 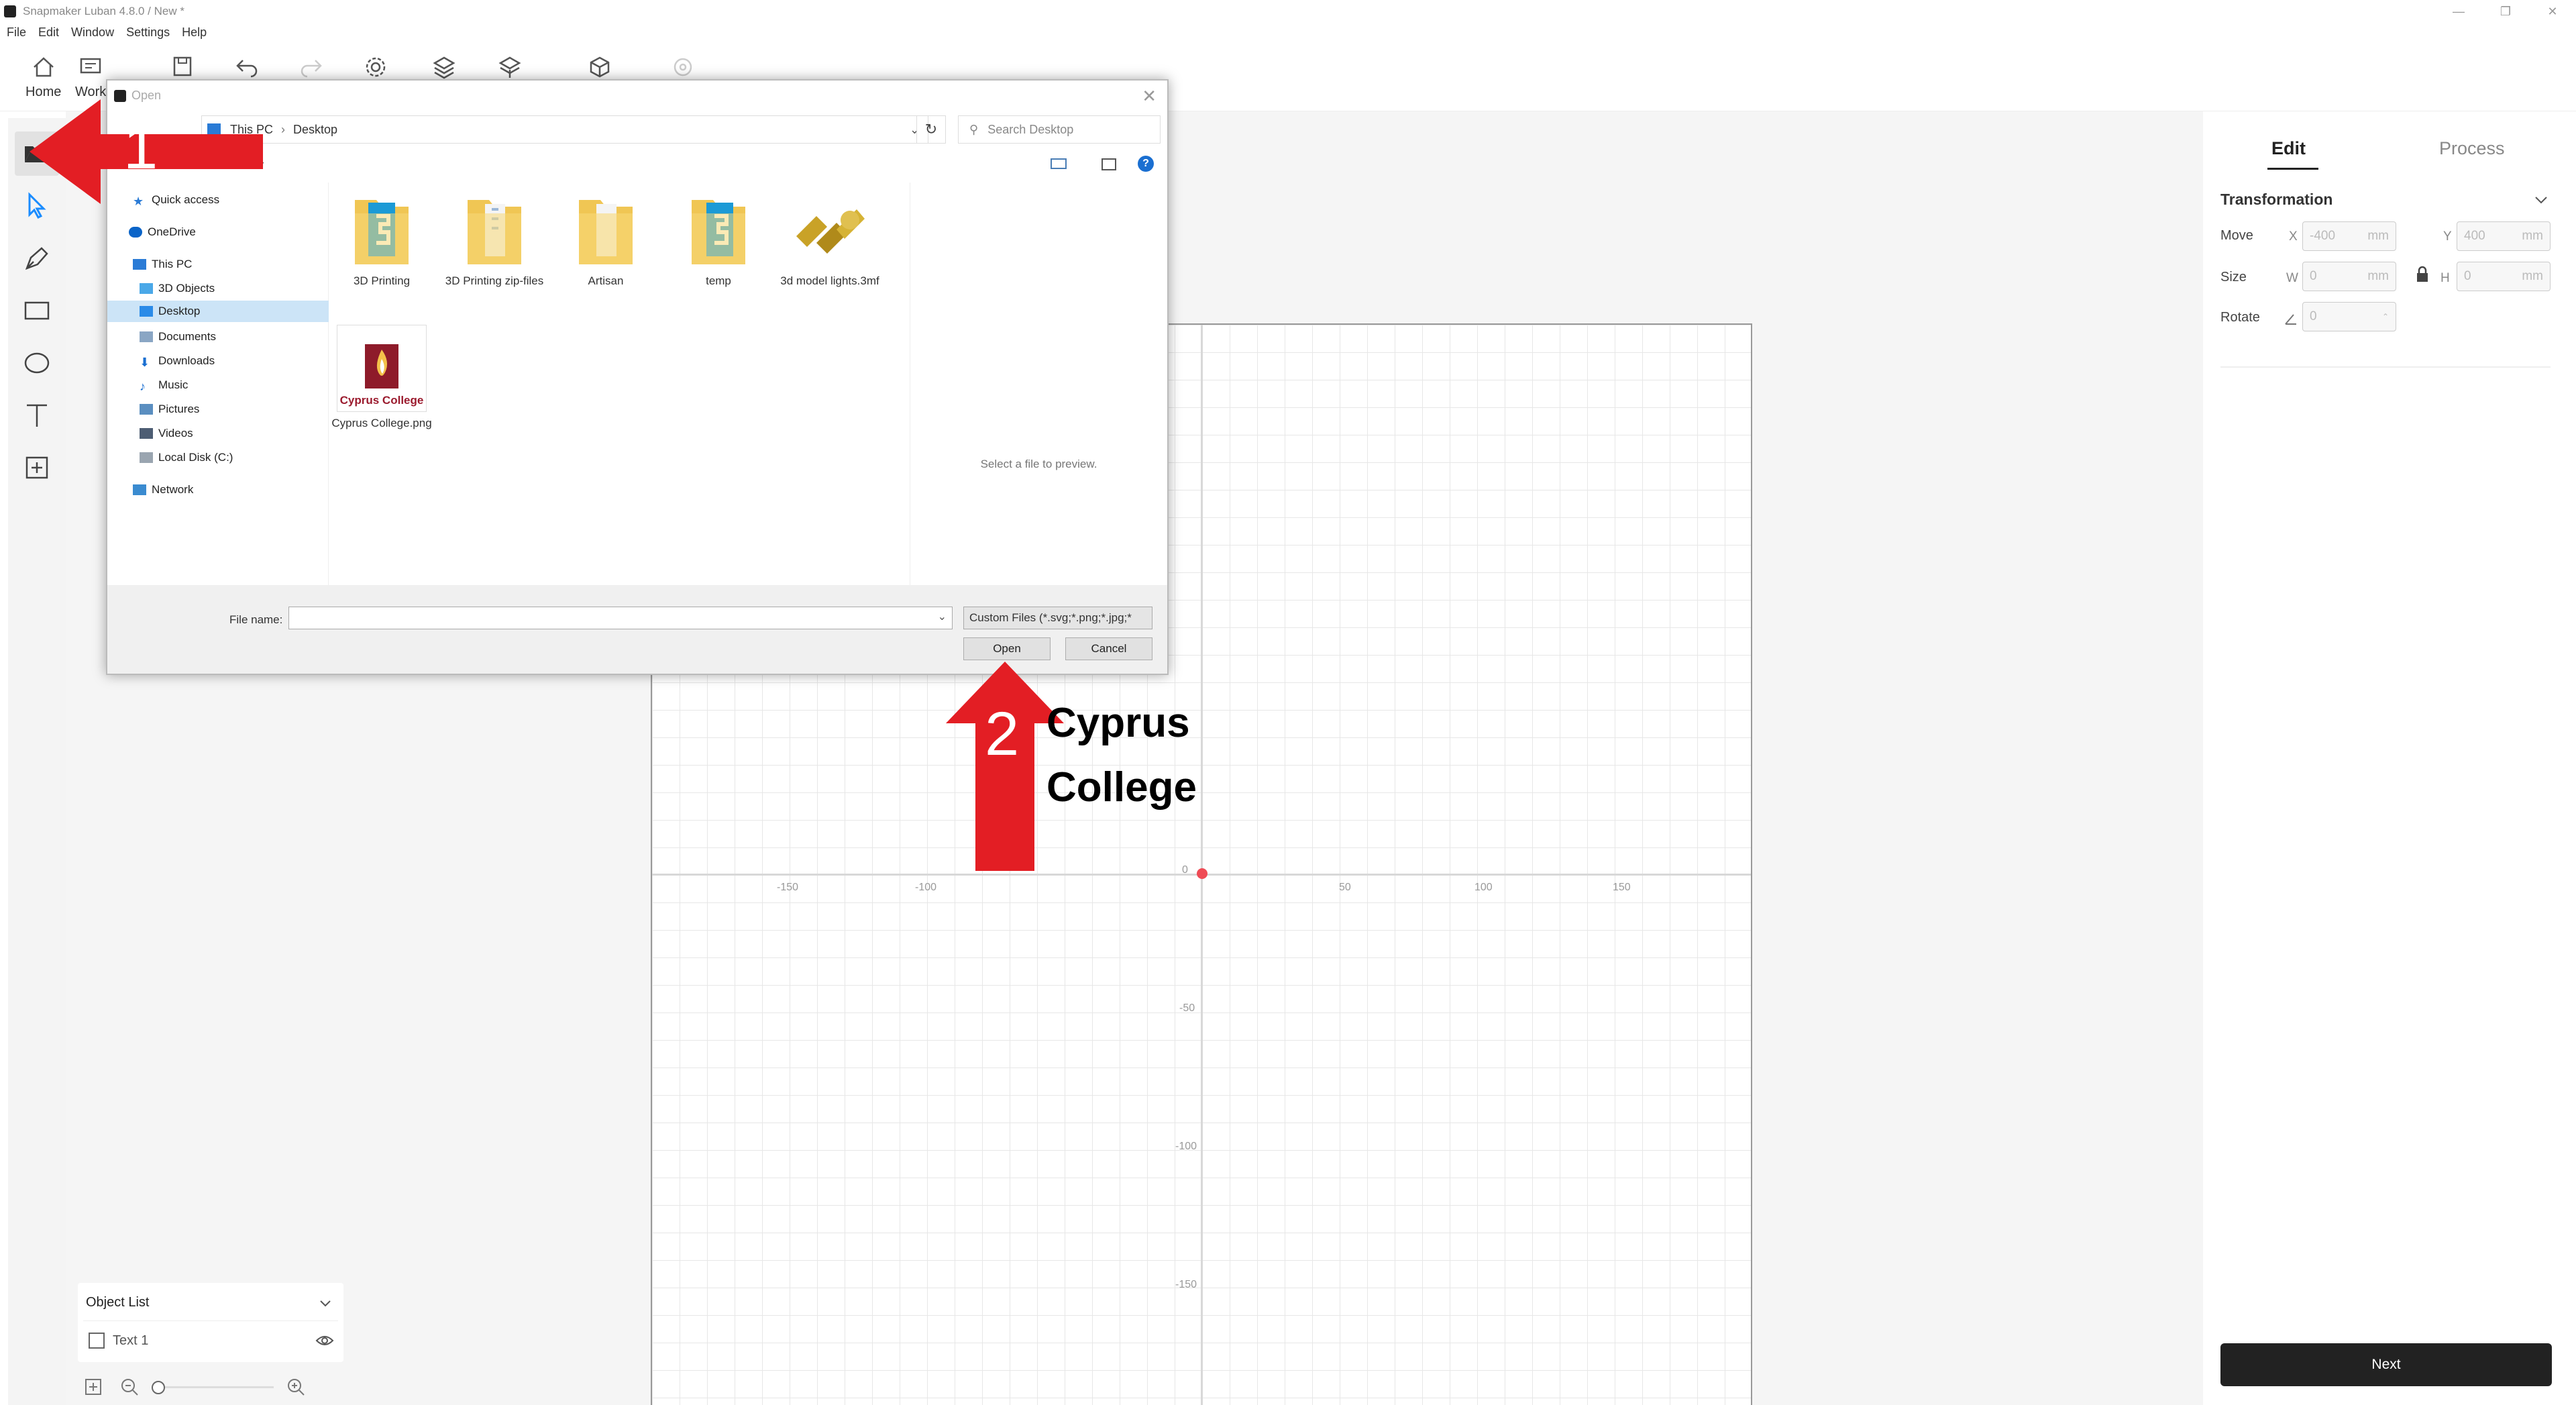 I want to click on rectangle-tool, so click(x=37, y=311).